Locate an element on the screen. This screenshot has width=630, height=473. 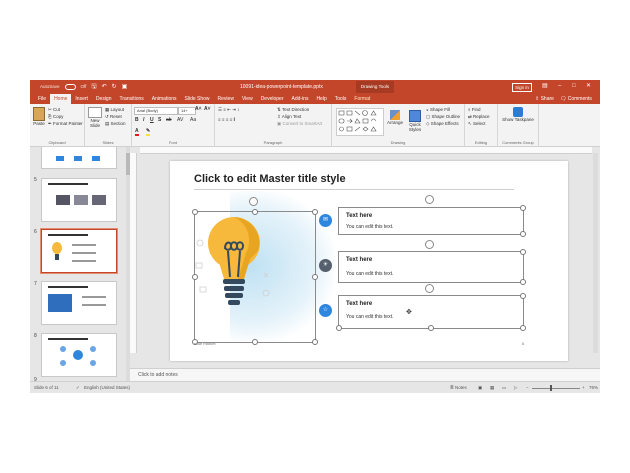
reset-button: ↺ Reset is located at coordinates (113, 117).